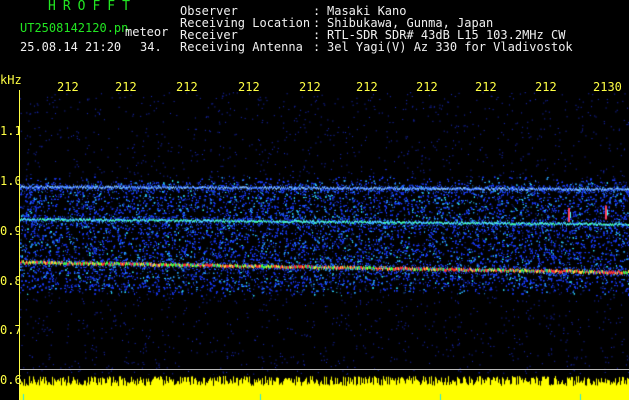 The height and width of the screenshot is (400, 629). What do you see at coordinates (450, 47) in the screenshot?
I see `info-value-antenna: 3el Yagi(V) Az 330 for Vladivostok` at bounding box center [450, 47].